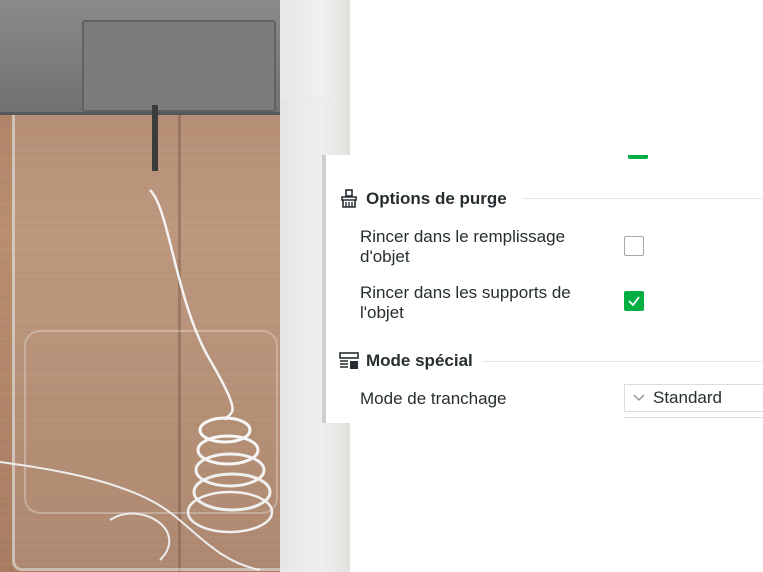 This screenshot has width=763, height=572. What do you see at coordinates (349, 198) in the screenshot?
I see `purge-icon` at bounding box center [349, 198].